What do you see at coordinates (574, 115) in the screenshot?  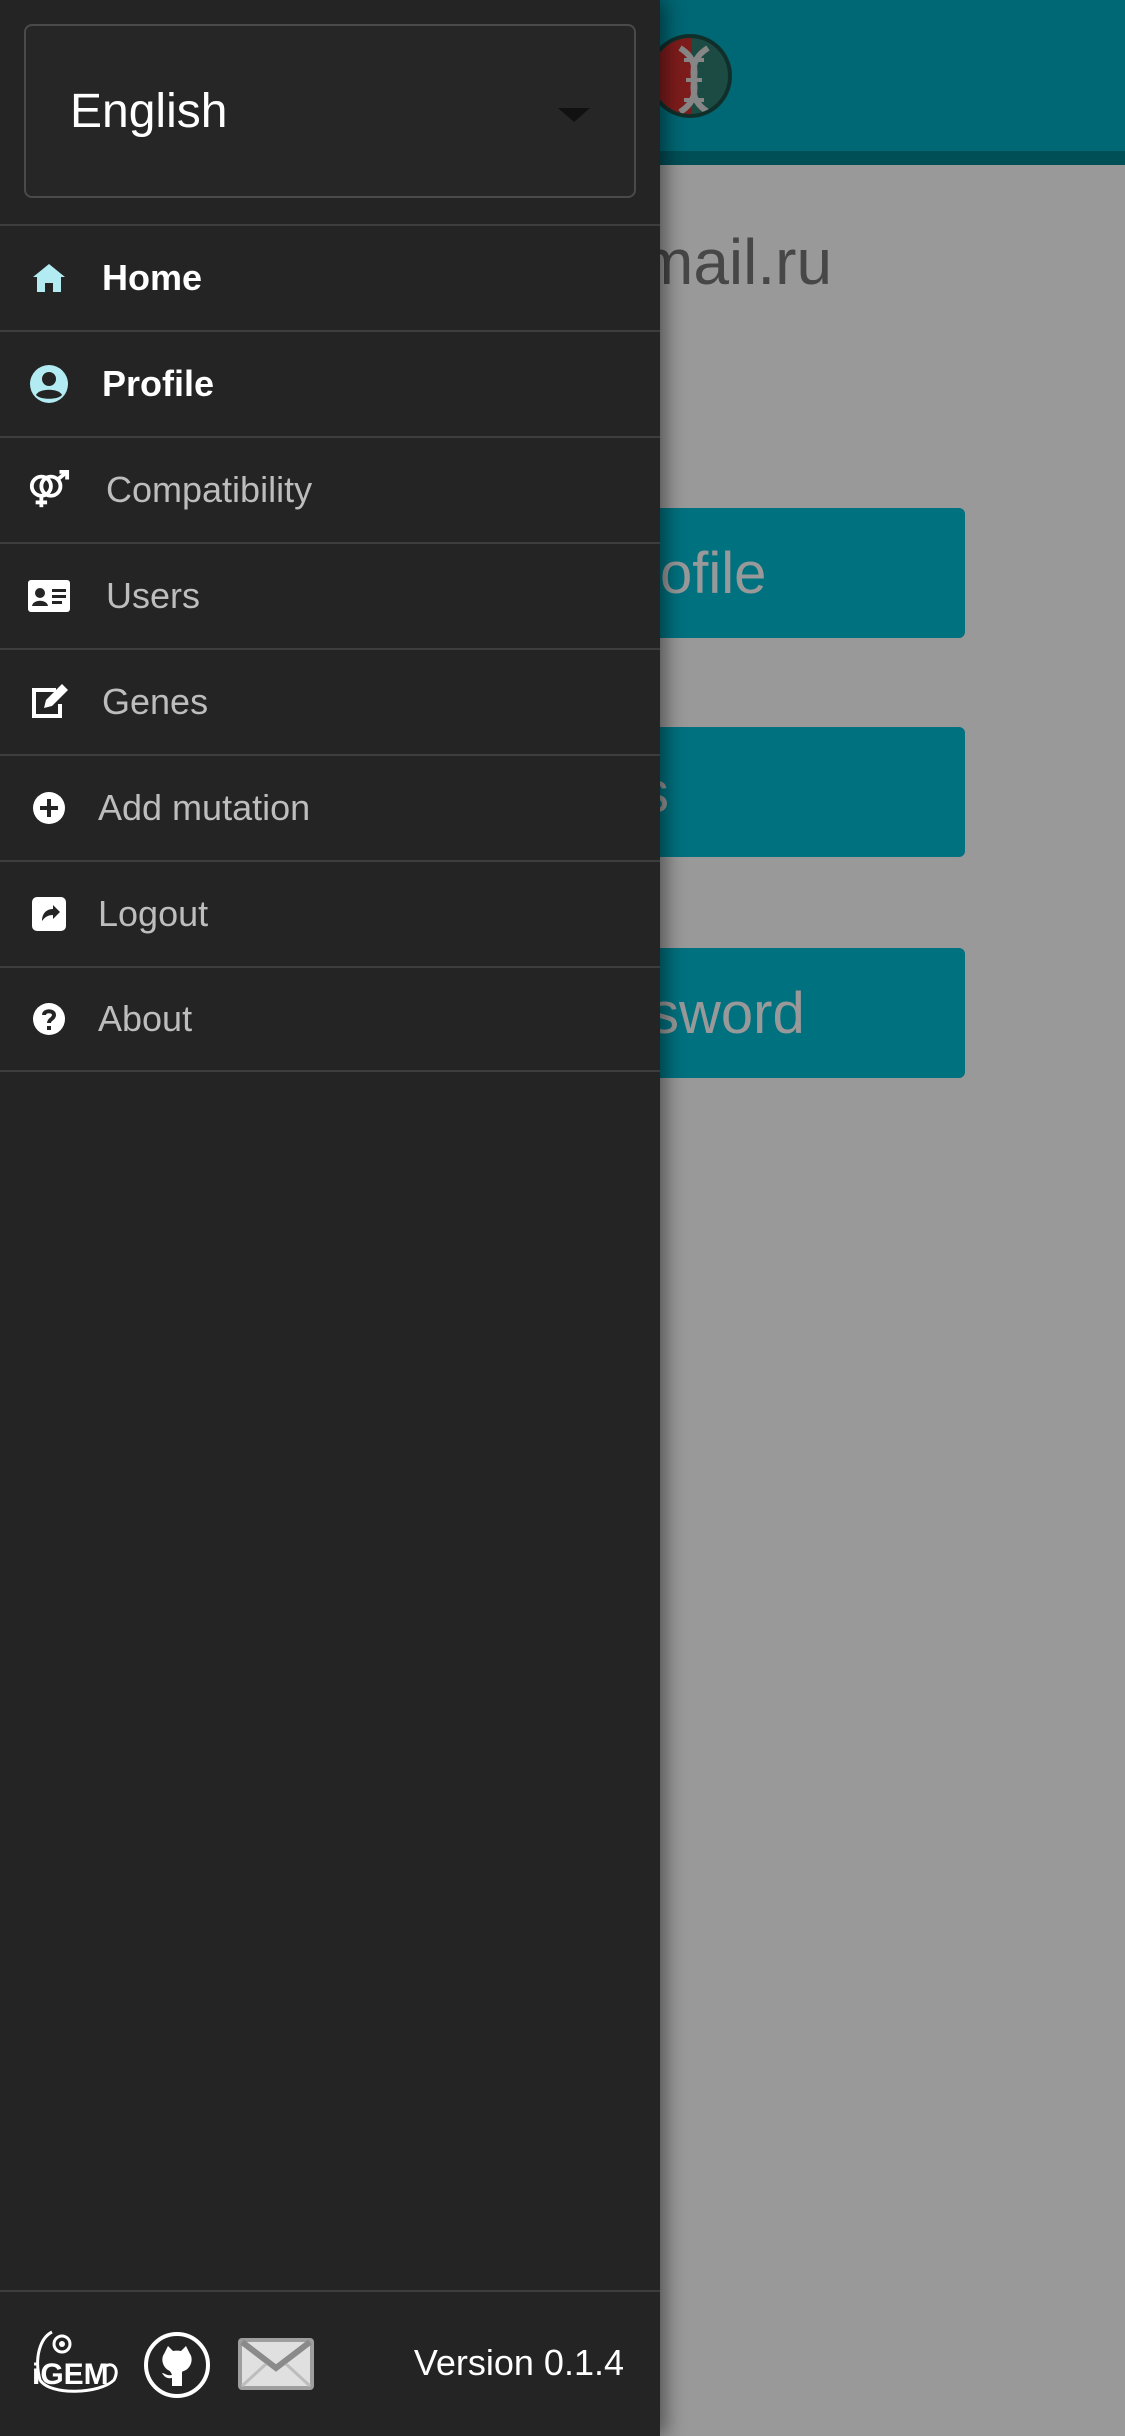 I see `caret-down-icon` at bounding box center [574, 115].